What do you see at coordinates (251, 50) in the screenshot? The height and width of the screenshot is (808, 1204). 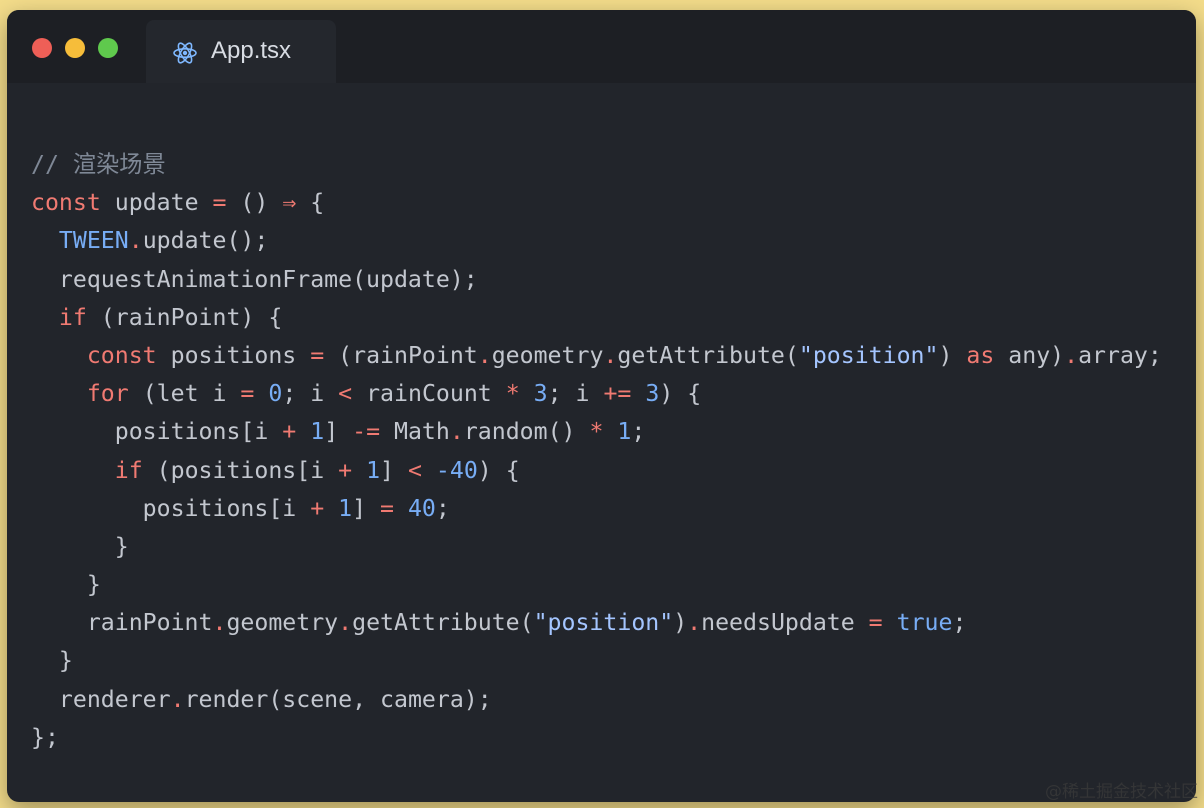 I see `tab-label: App.tsx` at bounding box center [251, 50].